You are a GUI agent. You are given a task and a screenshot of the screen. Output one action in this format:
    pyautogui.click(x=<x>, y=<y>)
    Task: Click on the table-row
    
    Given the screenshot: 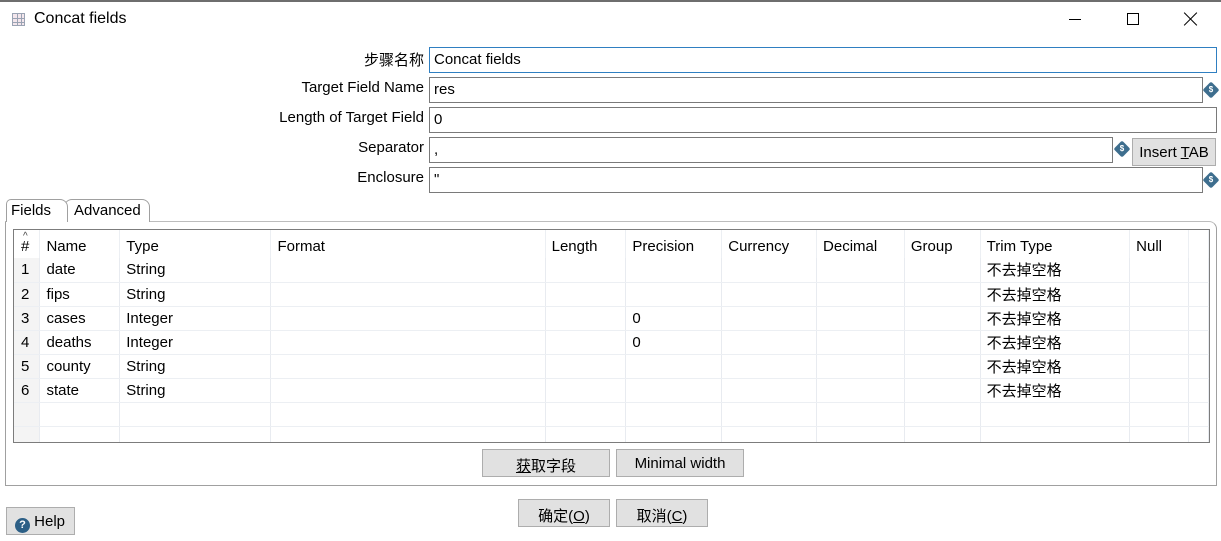 What is the action you would take?
    pyautogui.click(x=611, y=414)
    